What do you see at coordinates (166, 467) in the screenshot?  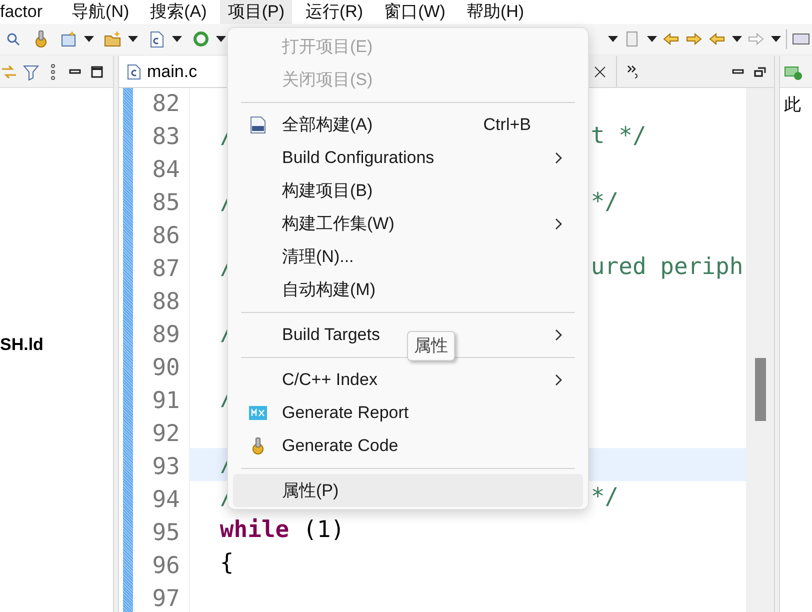 I see `line-number: 93` at bounding box center [166, 467].